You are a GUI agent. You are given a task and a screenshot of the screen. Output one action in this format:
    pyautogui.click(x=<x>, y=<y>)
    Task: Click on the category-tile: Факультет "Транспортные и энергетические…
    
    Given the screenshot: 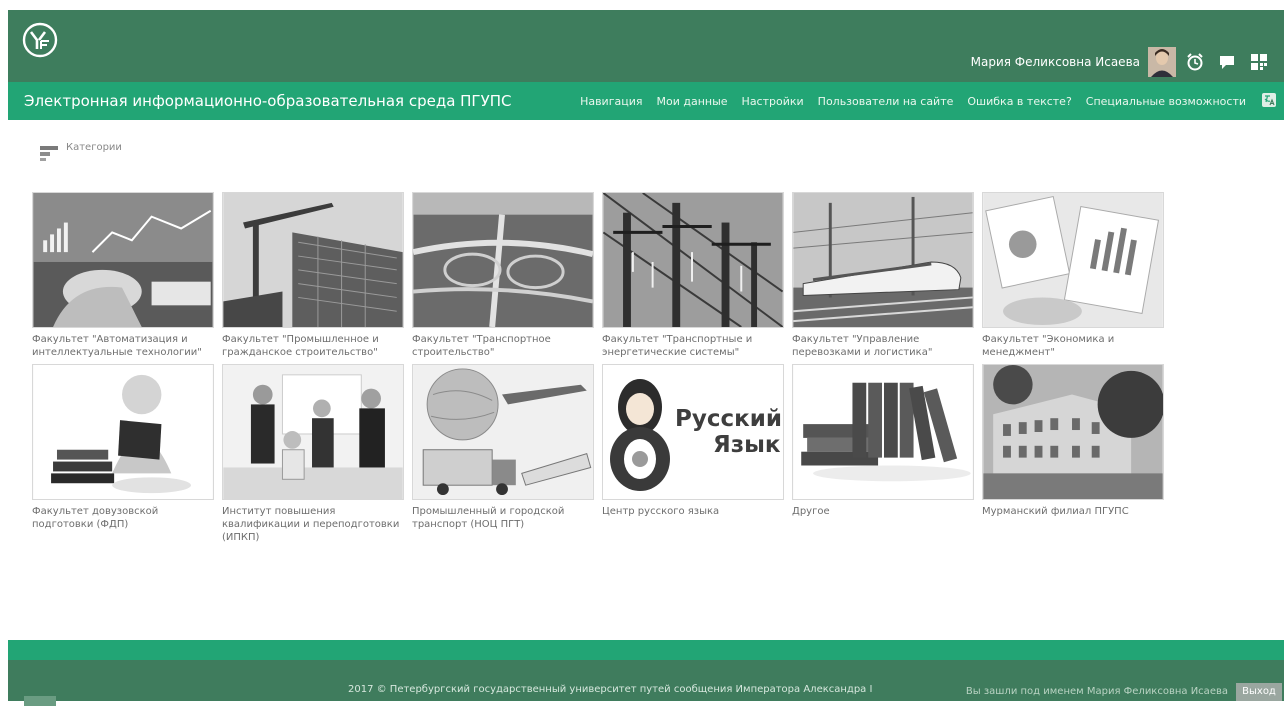 What is the action you would take?
    pyautogui.click(x=693, y=275)
    